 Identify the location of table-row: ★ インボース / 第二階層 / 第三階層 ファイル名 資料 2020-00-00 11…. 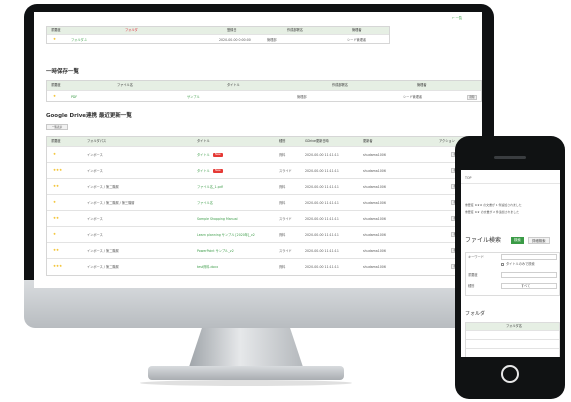
(264, 202).